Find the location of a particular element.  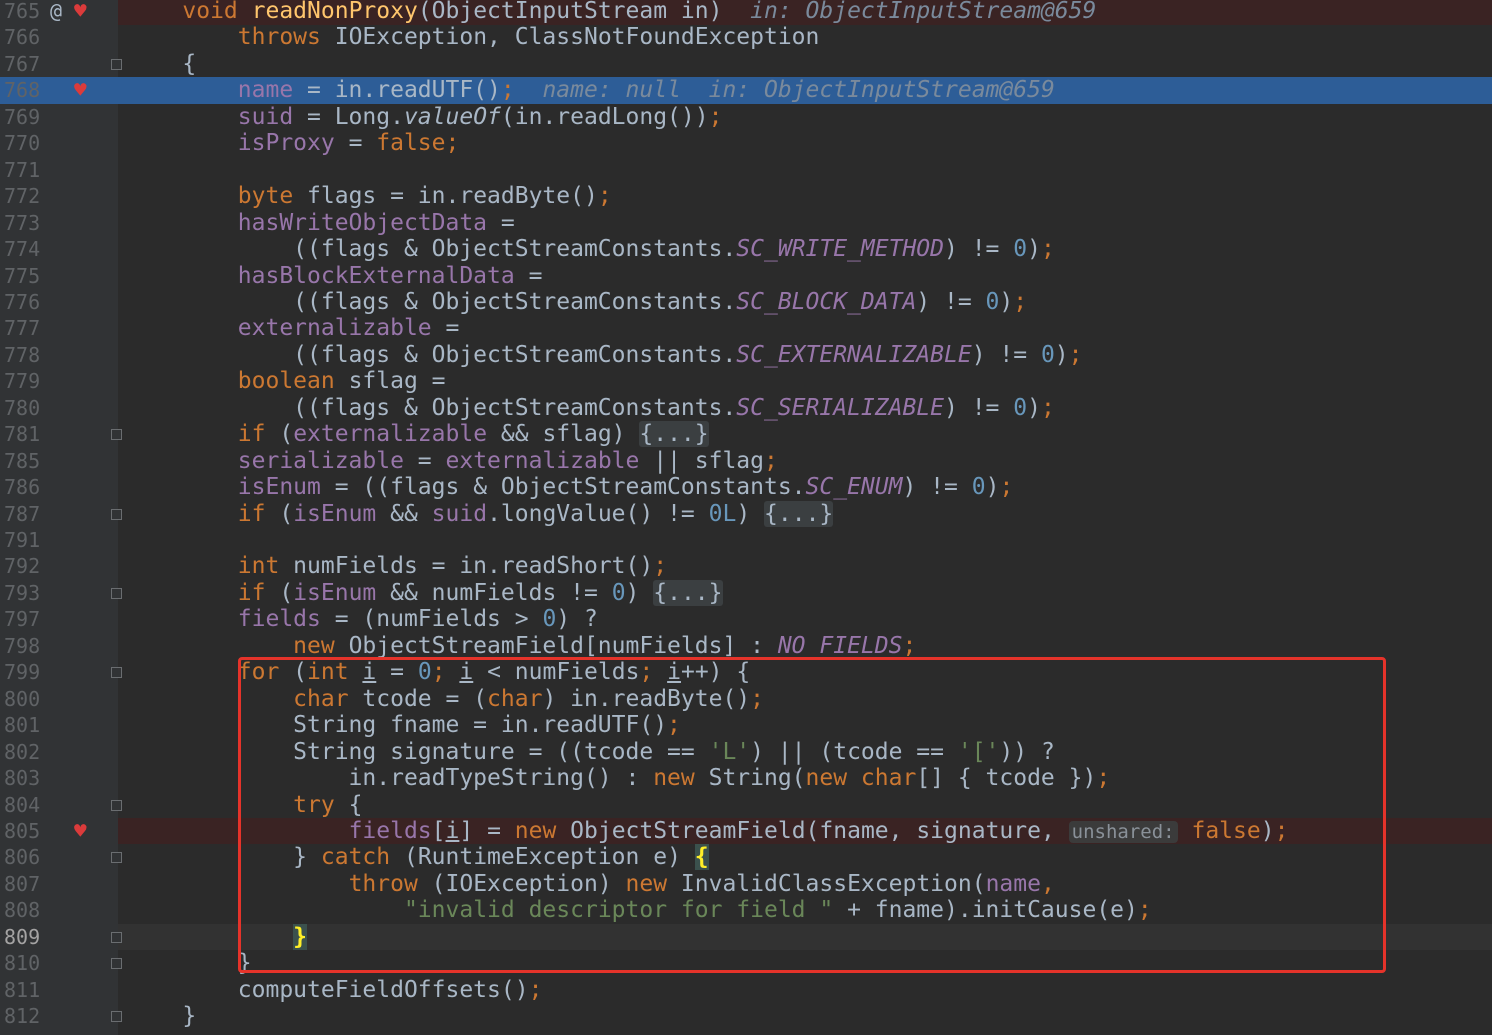

line-number: 798 is located at coordinates (24, 646).